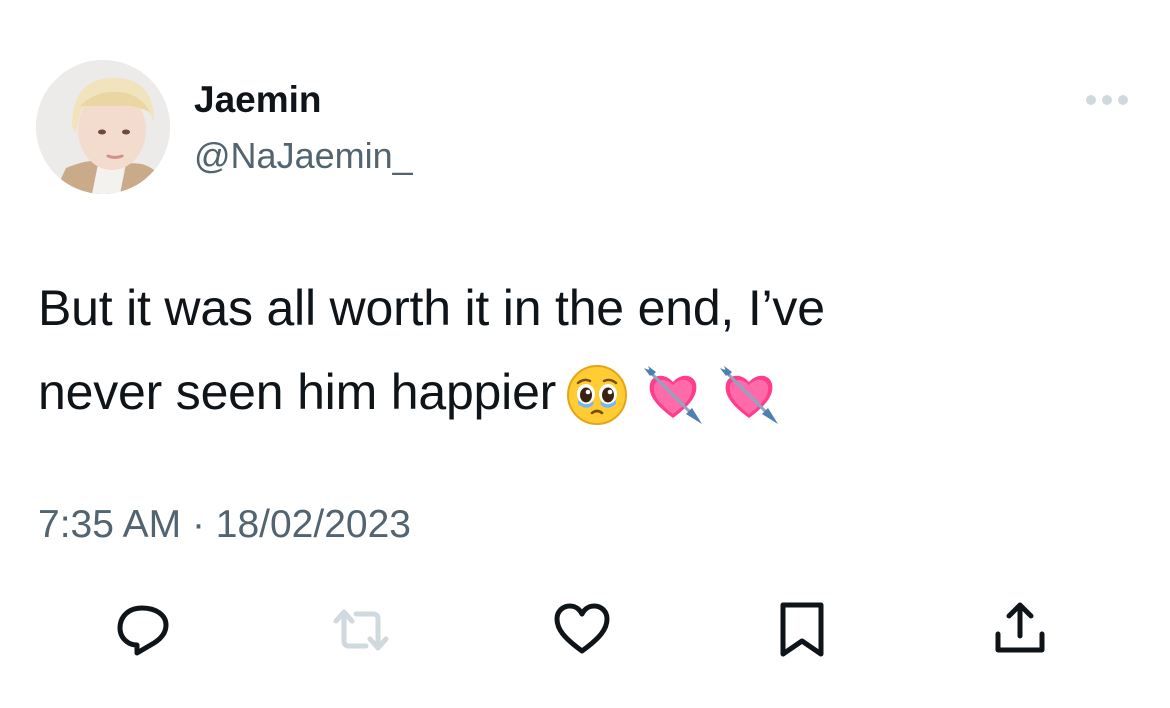 The image size is (1170, 708). I want to click on bookmark-icon, so click(802, 629).